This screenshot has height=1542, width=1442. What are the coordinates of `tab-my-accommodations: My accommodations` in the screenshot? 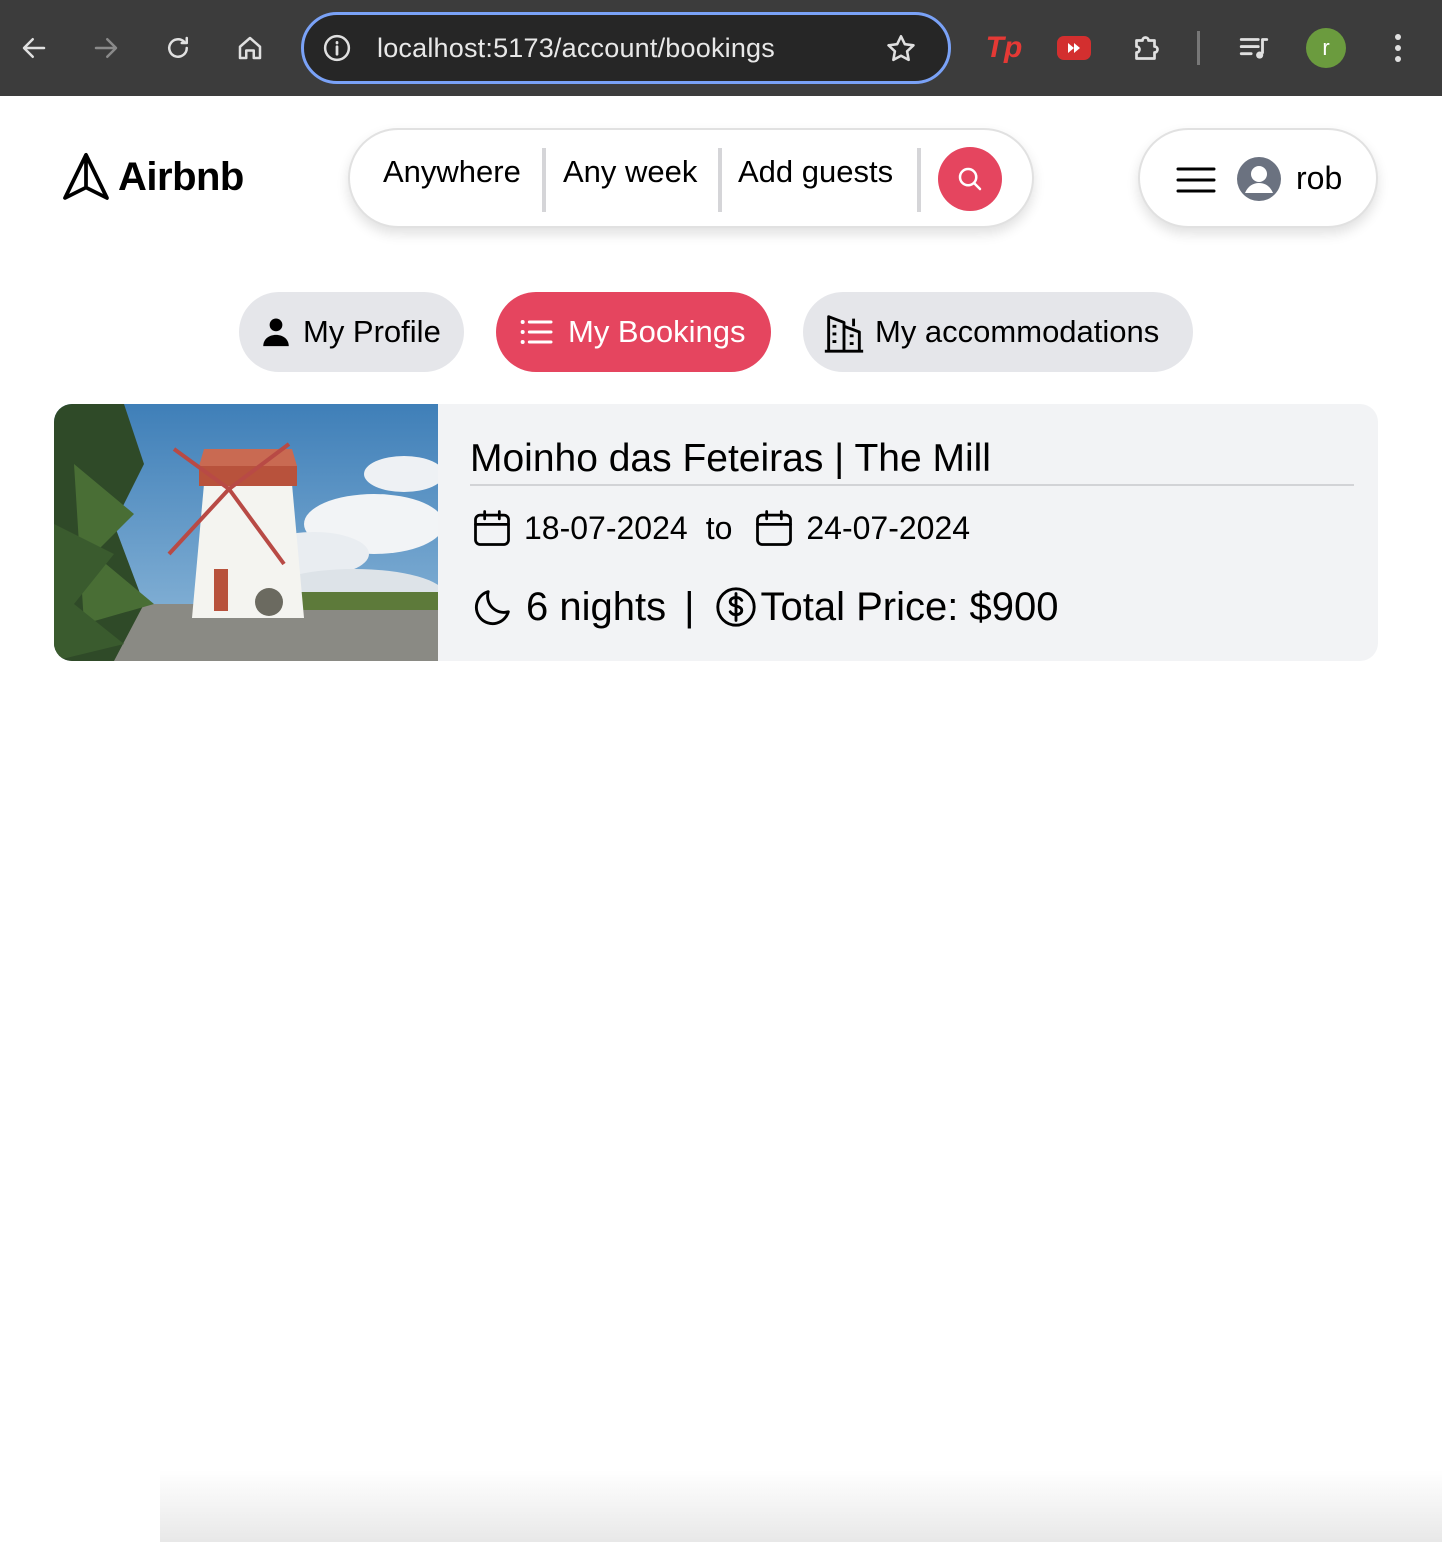 It's located at (998, 332).